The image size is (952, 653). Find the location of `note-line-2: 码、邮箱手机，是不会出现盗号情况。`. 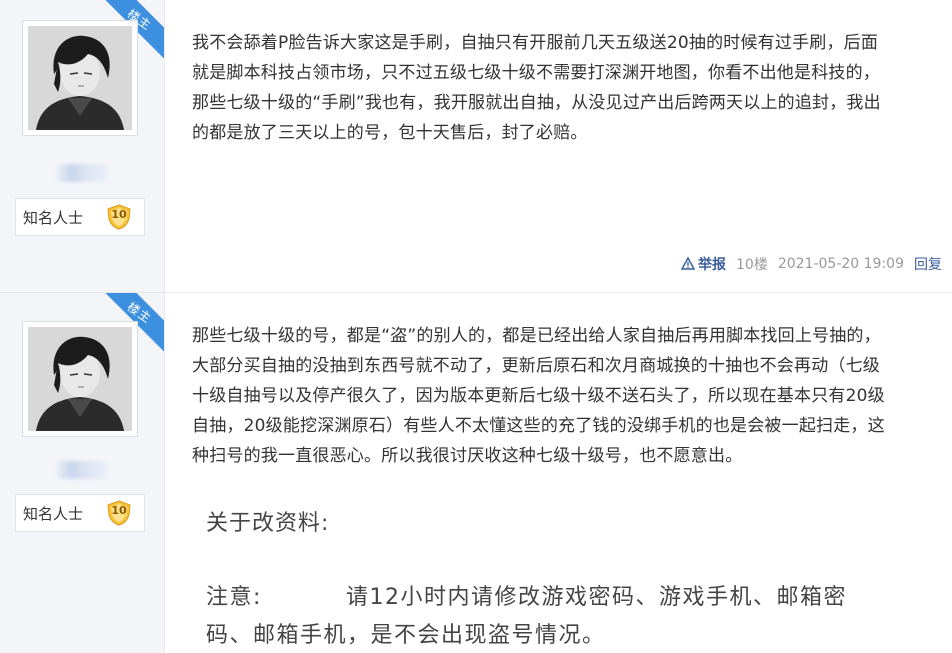

note-line-2: 码、邮箱手机，是不会出现盗号情况。 is located at coordinates (406, 635).